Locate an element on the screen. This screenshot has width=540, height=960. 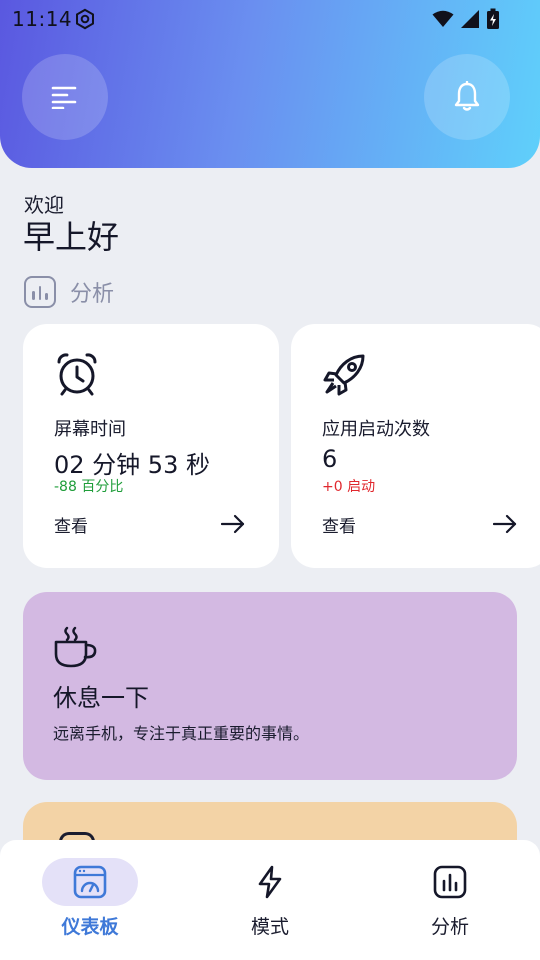
wifi-icon is located at coordinates (443, 18).